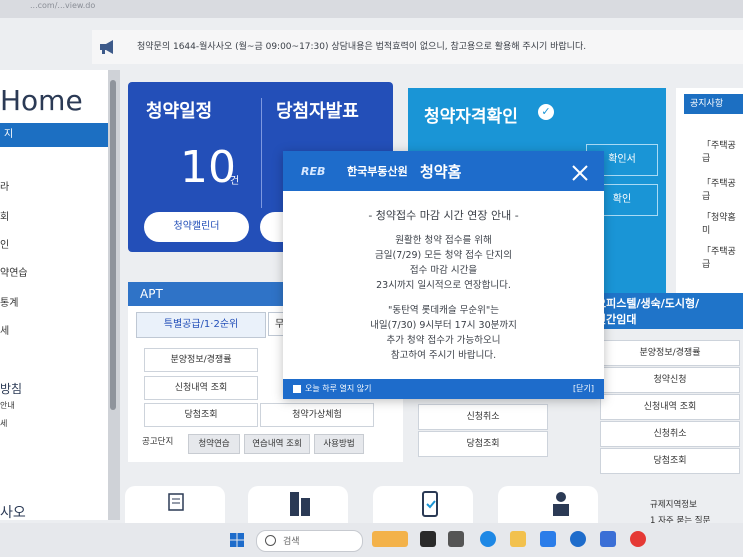  What do you see at coordinates (443, 215) in the screenshot?
I see `modal-heading: - 청약접수 마감 시간 연장 안내 -` at bounding box center [443, 215].